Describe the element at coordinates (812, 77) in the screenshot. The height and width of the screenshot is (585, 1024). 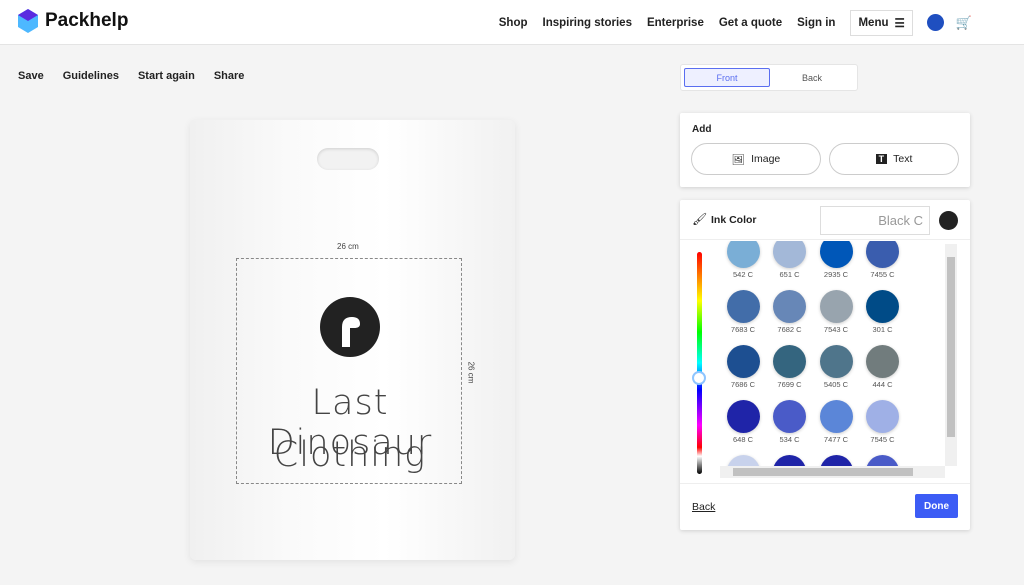
I see `tab-back: Back` at that location.